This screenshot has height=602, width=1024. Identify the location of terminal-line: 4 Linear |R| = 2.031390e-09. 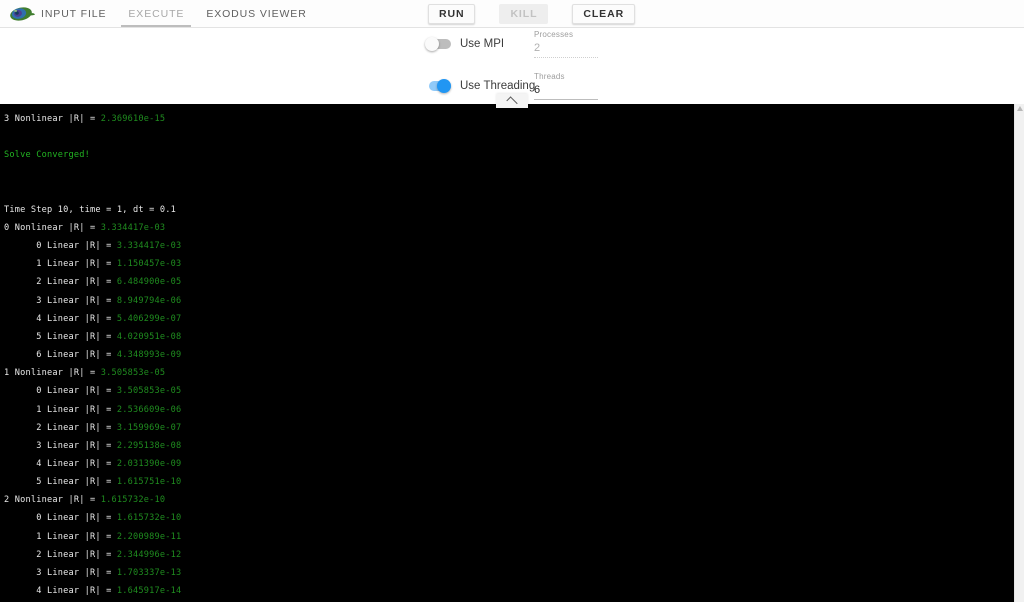
(509, 464).